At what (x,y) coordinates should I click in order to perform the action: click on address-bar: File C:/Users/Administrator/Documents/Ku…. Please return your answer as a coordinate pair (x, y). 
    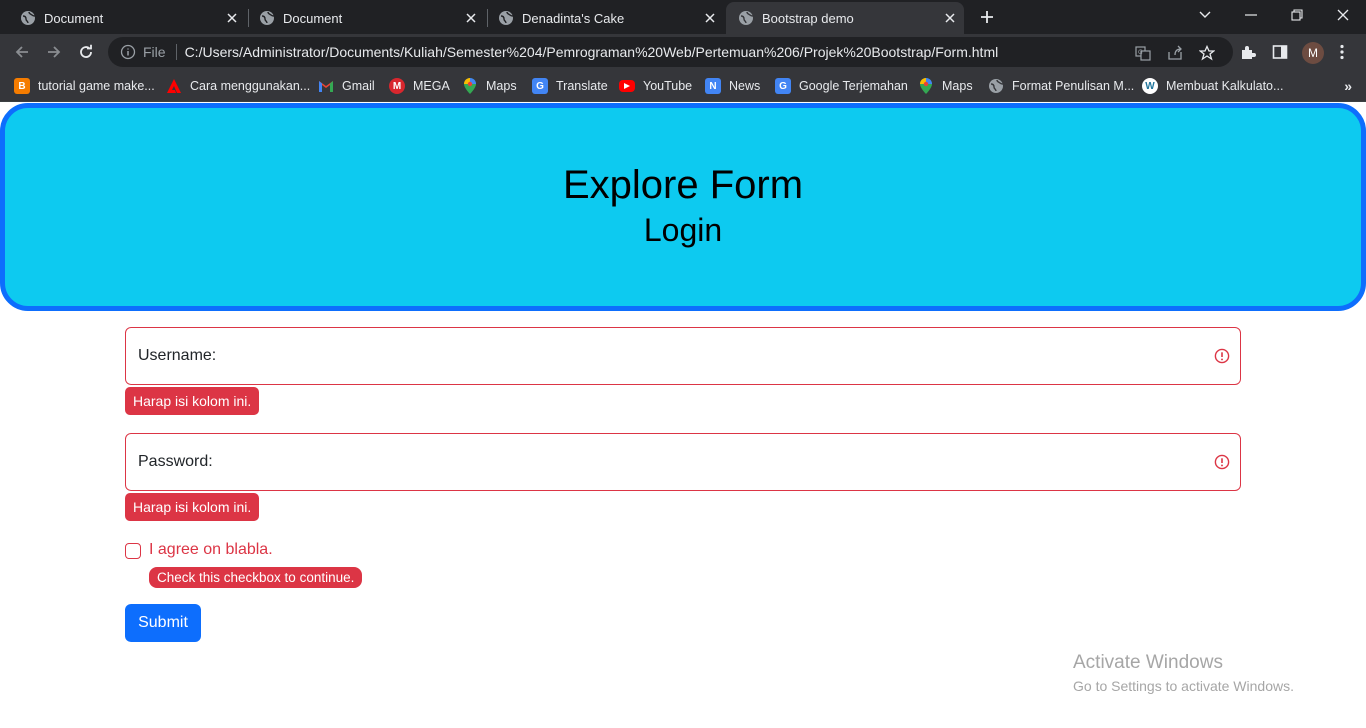
    Looking at the image, I should click on (670, 52).